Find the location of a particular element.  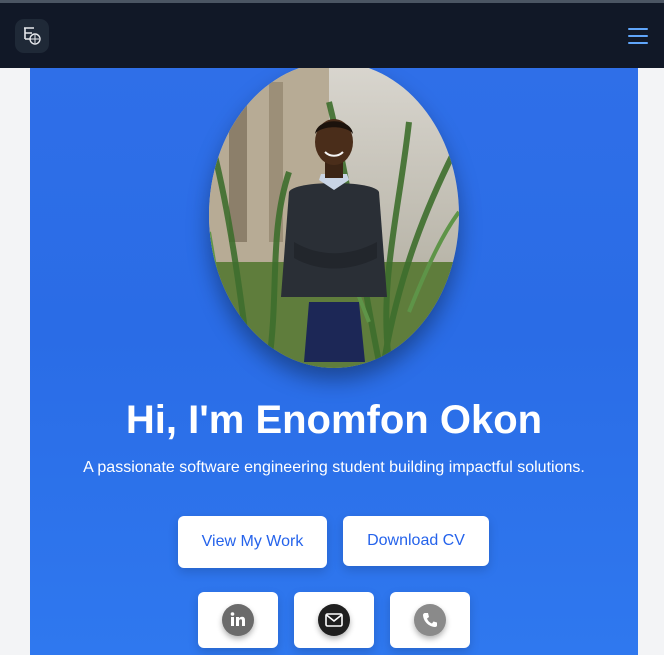

mail-icon is located at coordinates (334, 620).